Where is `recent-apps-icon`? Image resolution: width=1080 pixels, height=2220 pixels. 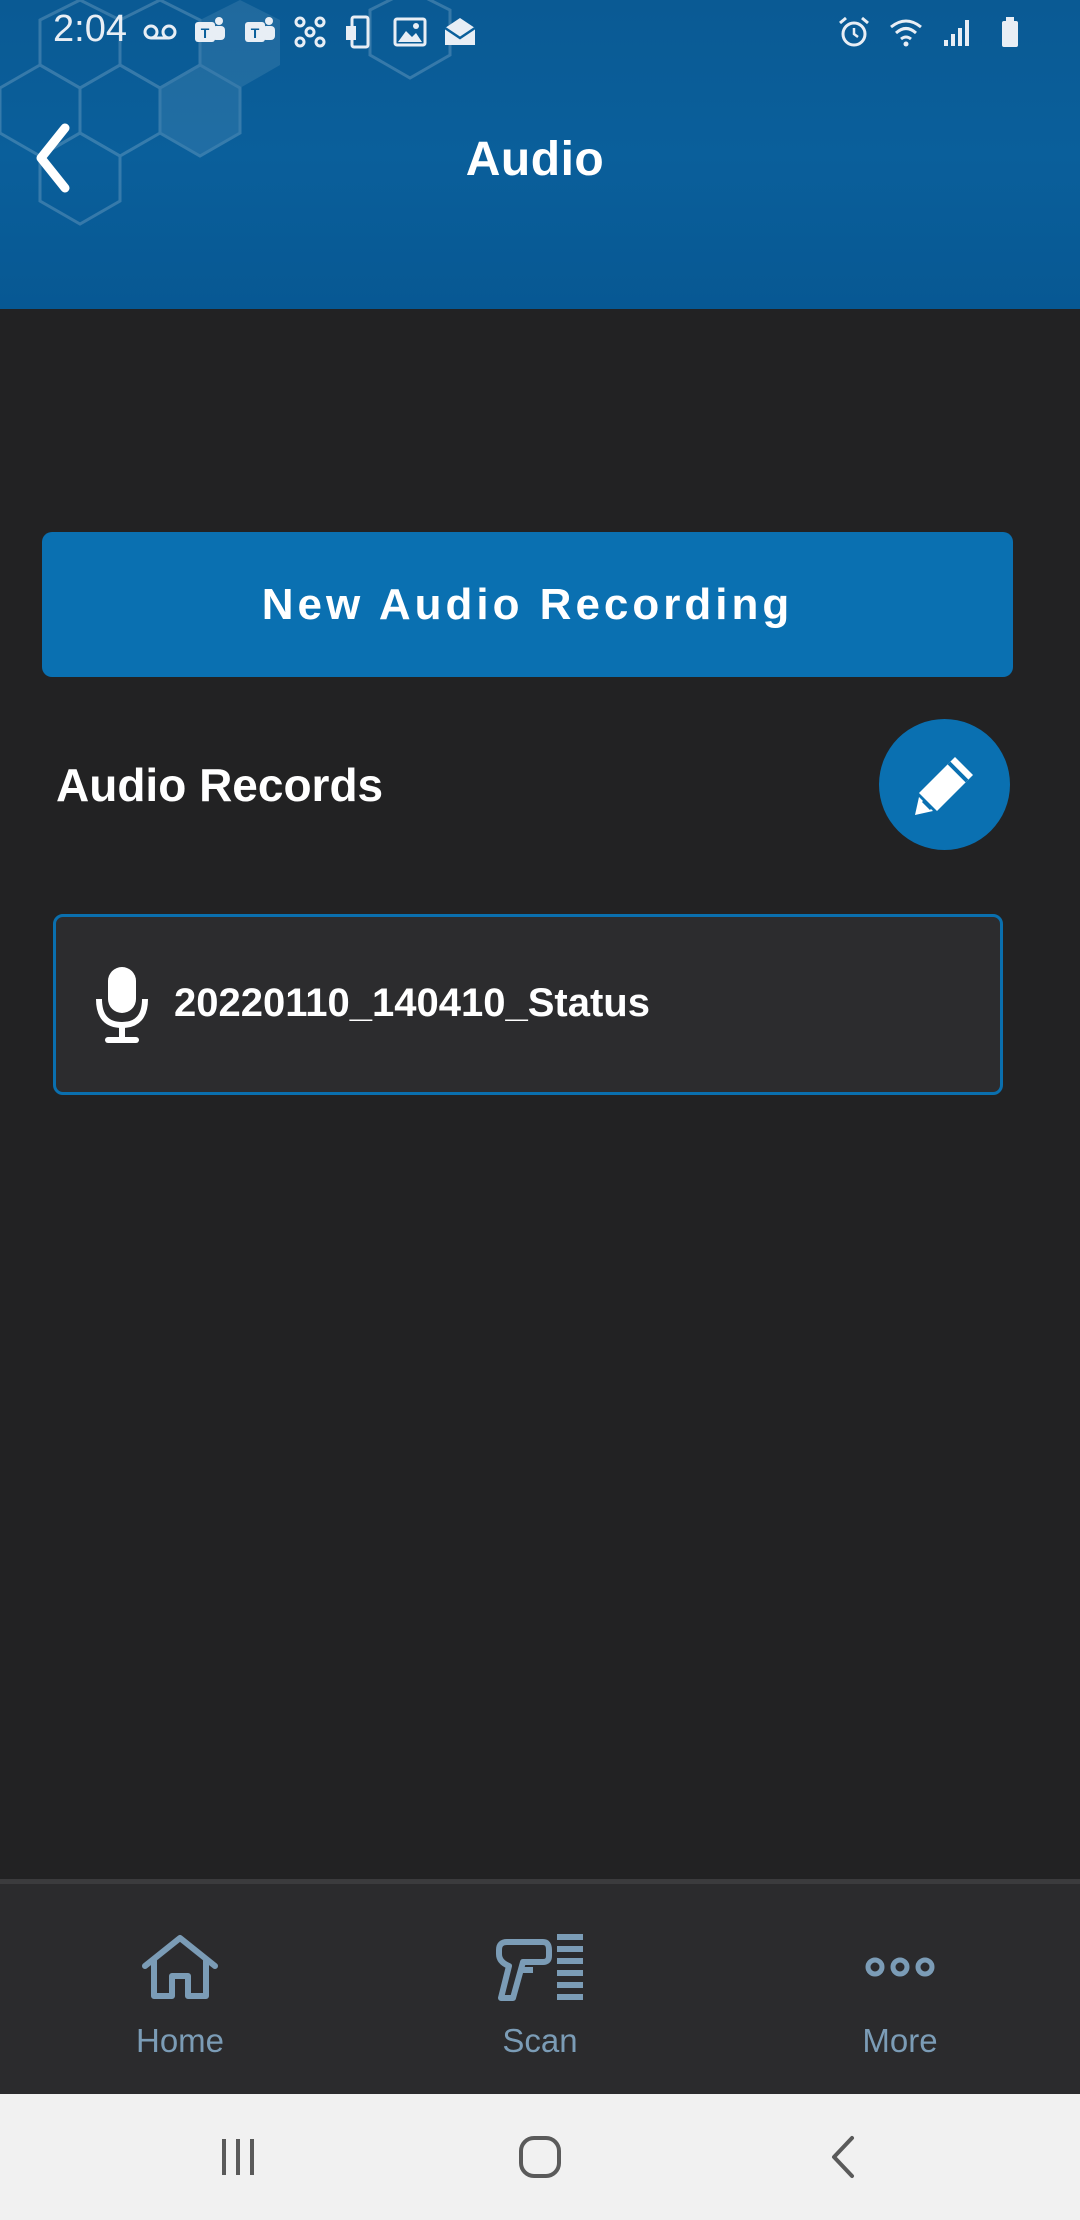
recent-apps-icon is located at coordinates (238, 2157).